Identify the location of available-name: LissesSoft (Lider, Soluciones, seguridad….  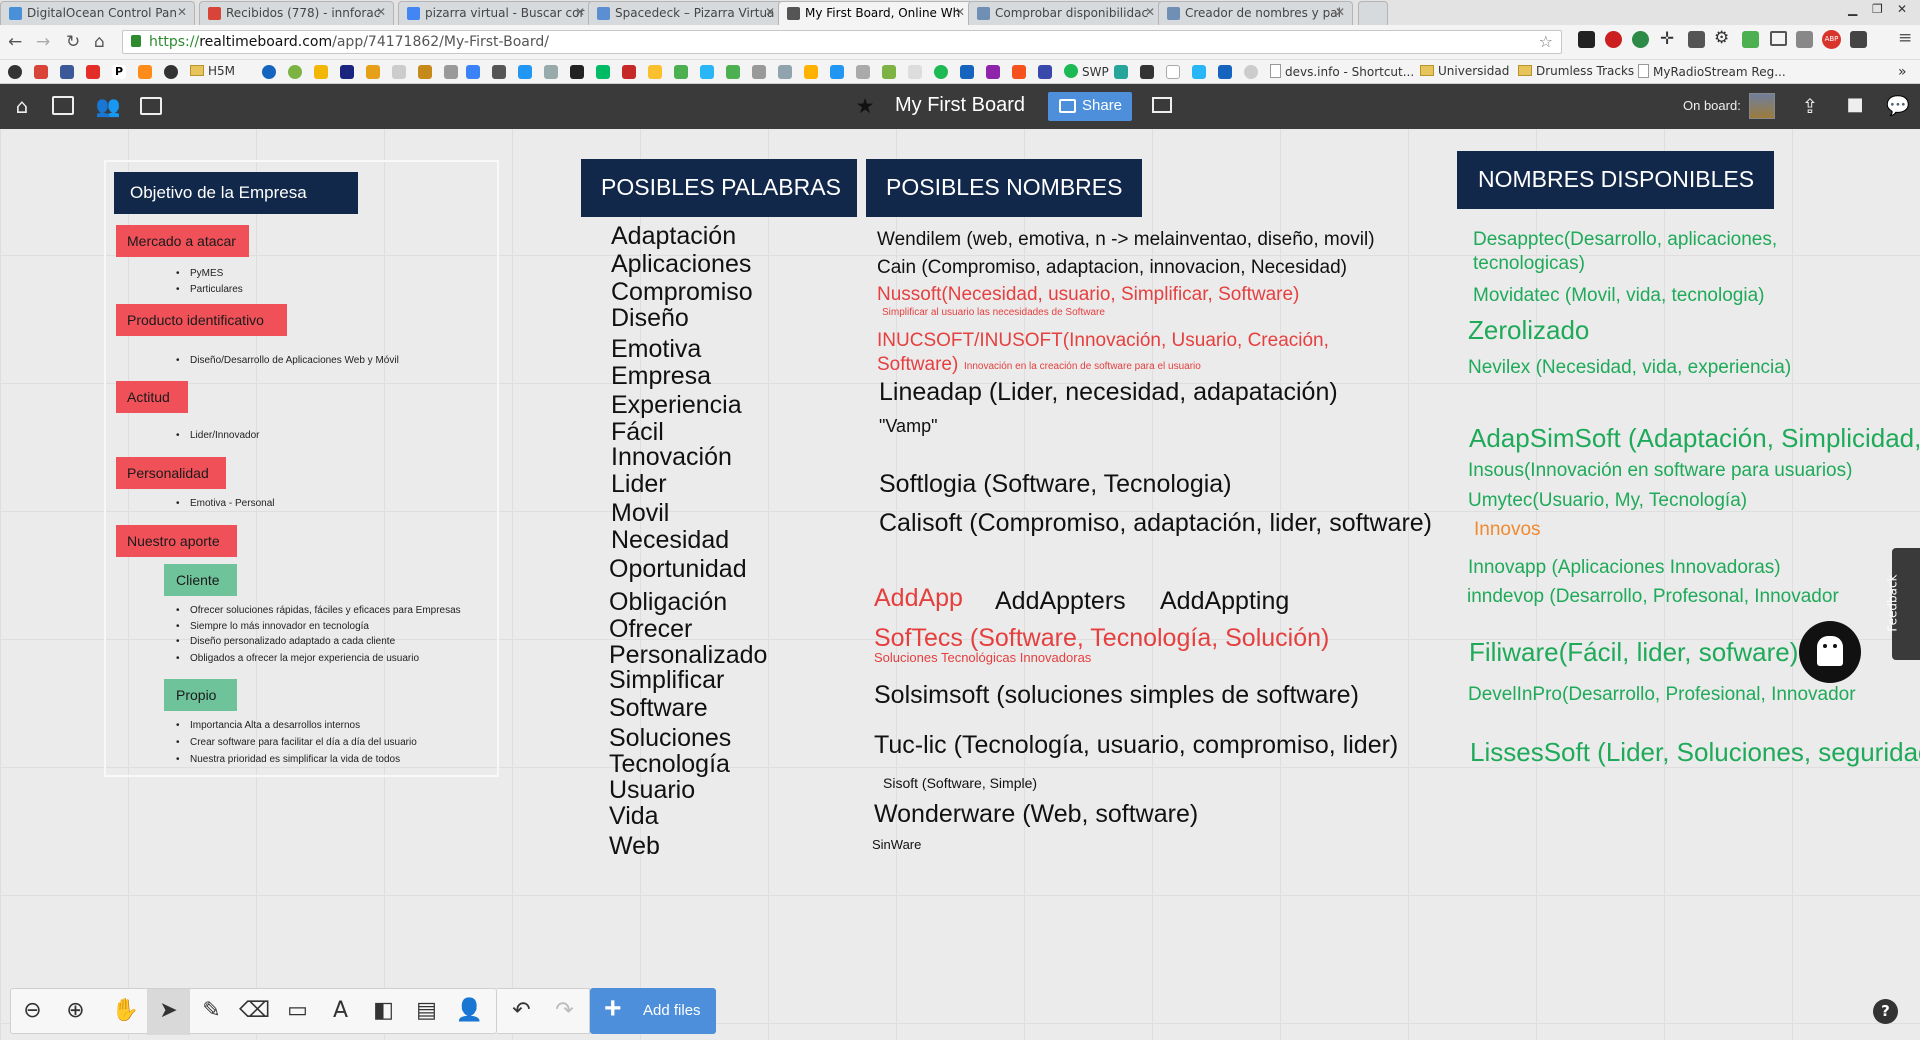
(1695, 752).